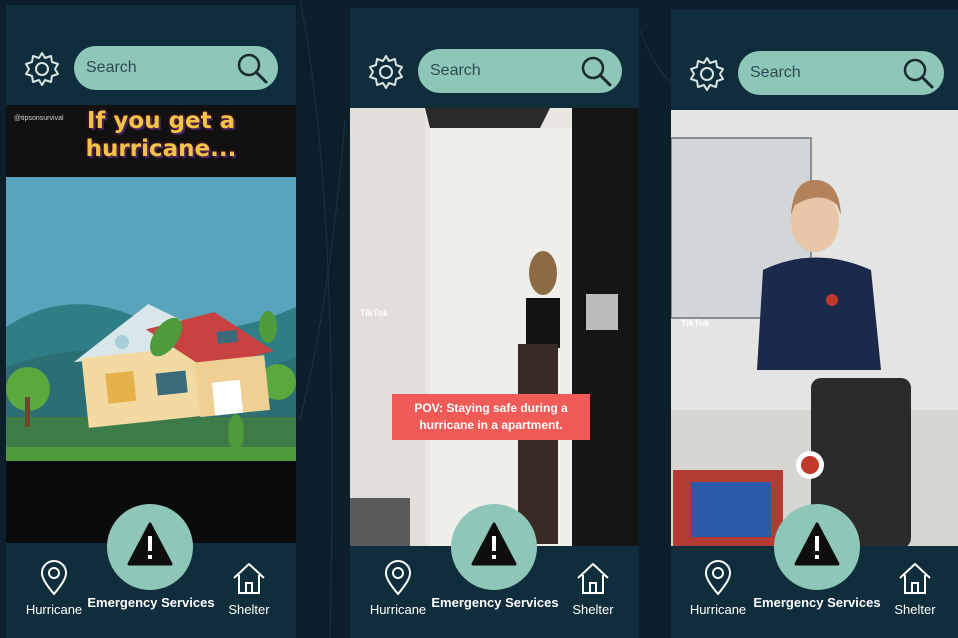 This screenshot has width=958, height=638. I want to click on cartoon-house-illustration, so click(151, 319).